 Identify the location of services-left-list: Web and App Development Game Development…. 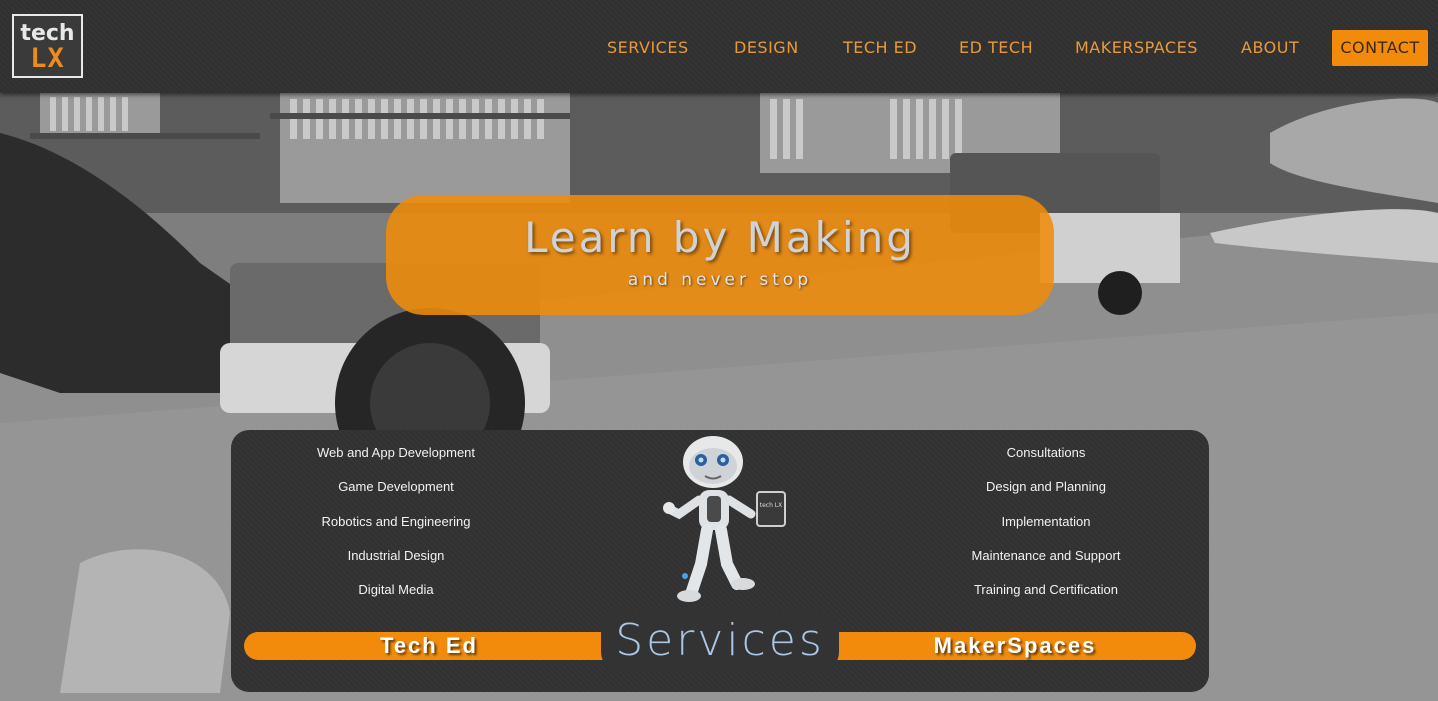
(396, 527).